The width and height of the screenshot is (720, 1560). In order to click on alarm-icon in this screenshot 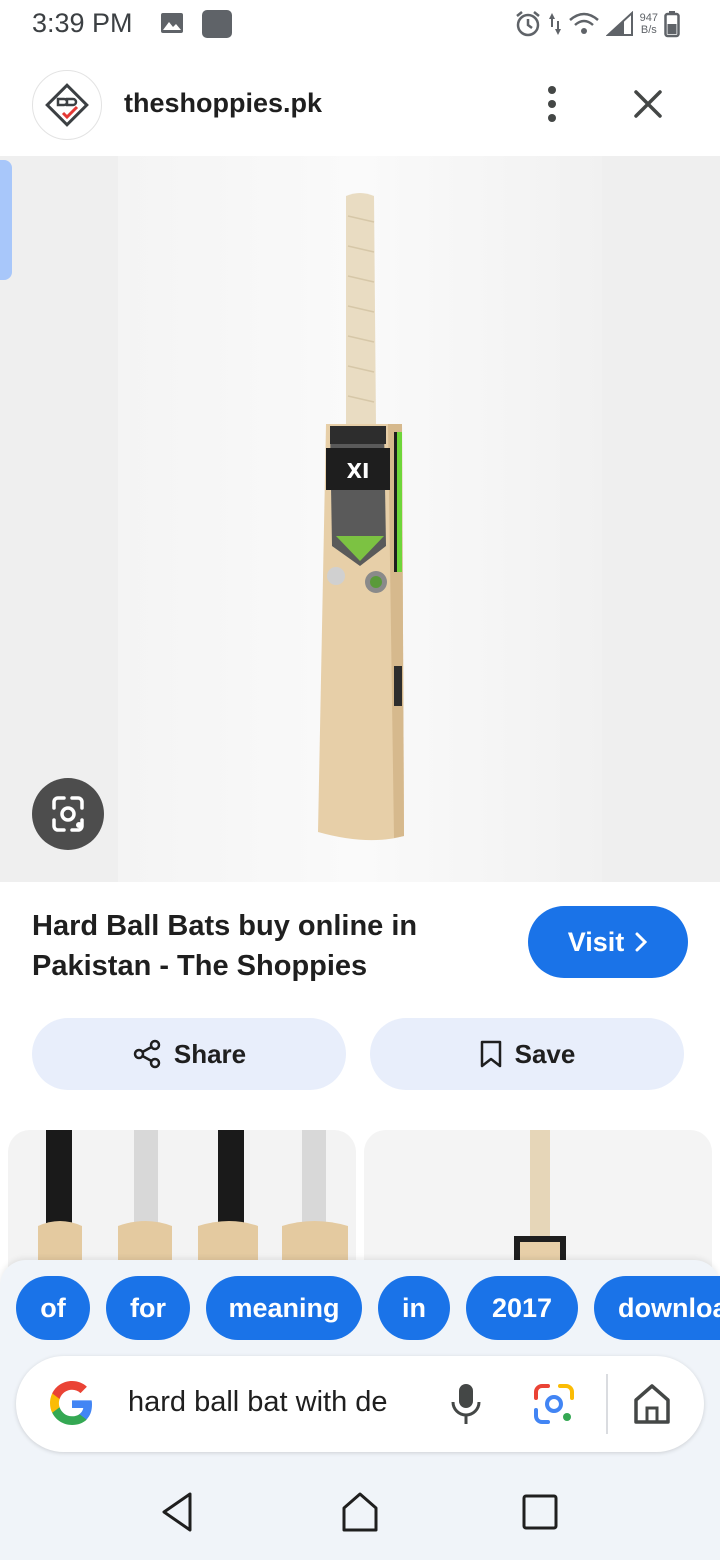, I will do `click(527, 24)`.